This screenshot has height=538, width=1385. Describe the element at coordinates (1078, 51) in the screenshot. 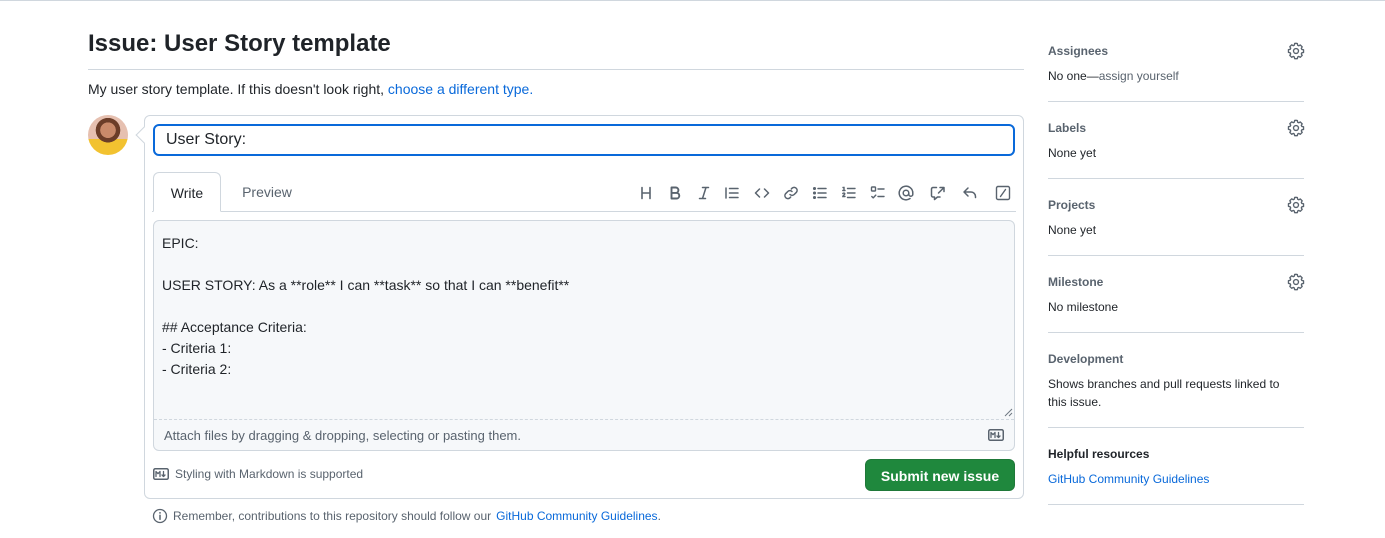

I see `assignees-heading: Assignees` at that location.